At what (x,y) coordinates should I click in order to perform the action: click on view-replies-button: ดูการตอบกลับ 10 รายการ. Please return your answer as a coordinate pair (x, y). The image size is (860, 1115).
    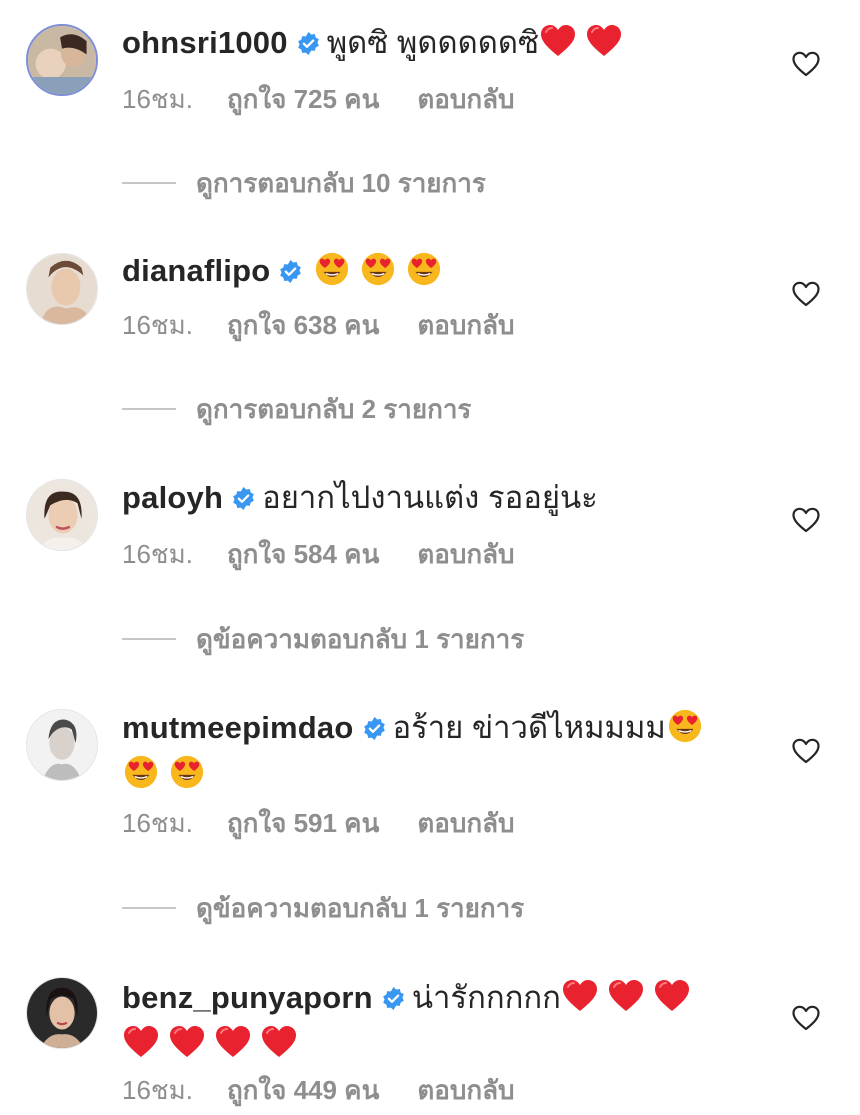
    Looking at the image, I should click on (304, 183).